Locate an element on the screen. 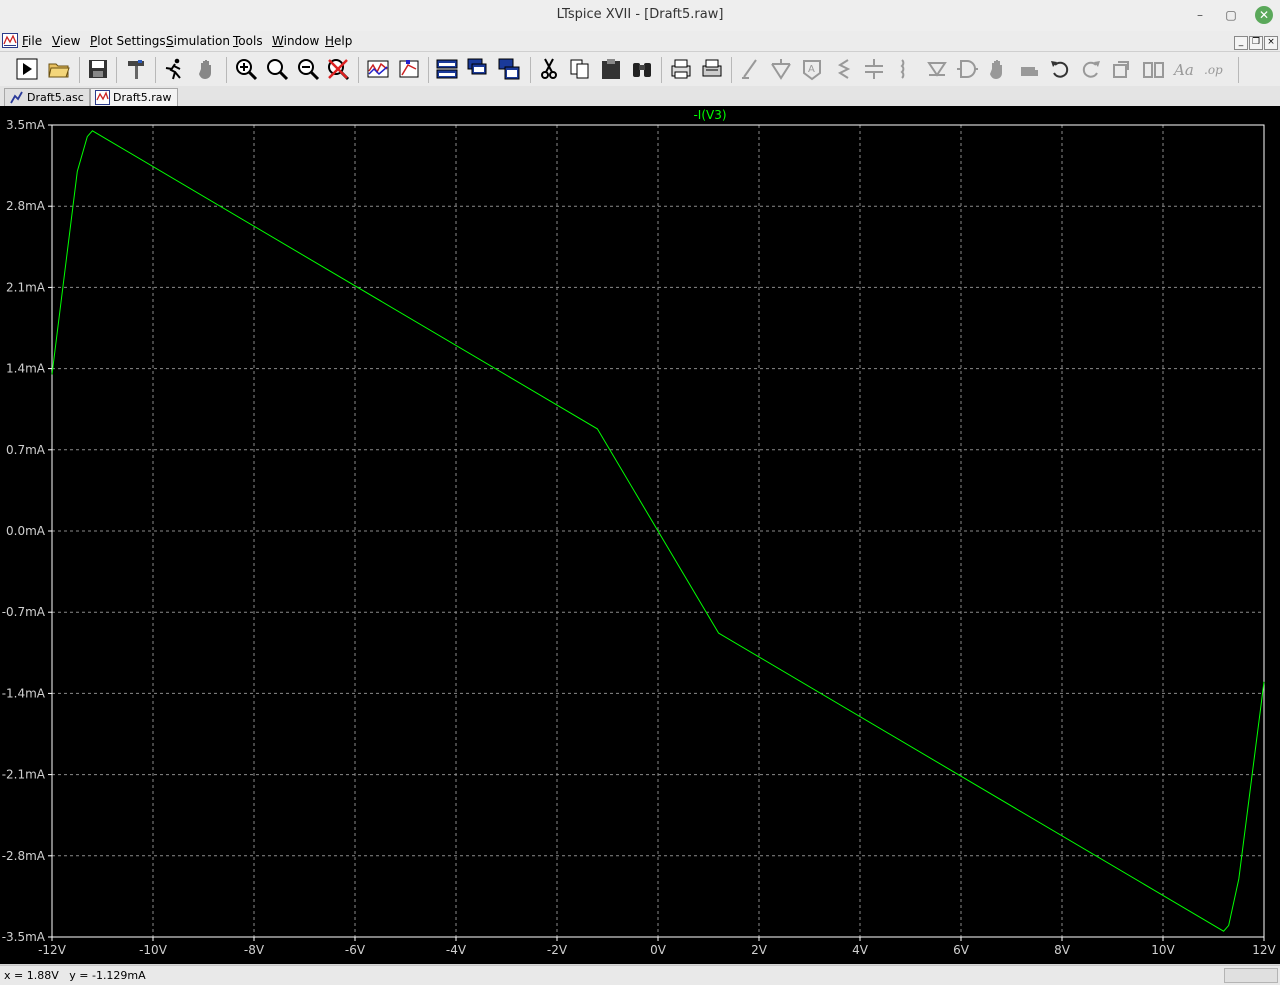 The width and height of the screenshot is (1280, 985). schematic-icon is located at coordinates (16, 97).